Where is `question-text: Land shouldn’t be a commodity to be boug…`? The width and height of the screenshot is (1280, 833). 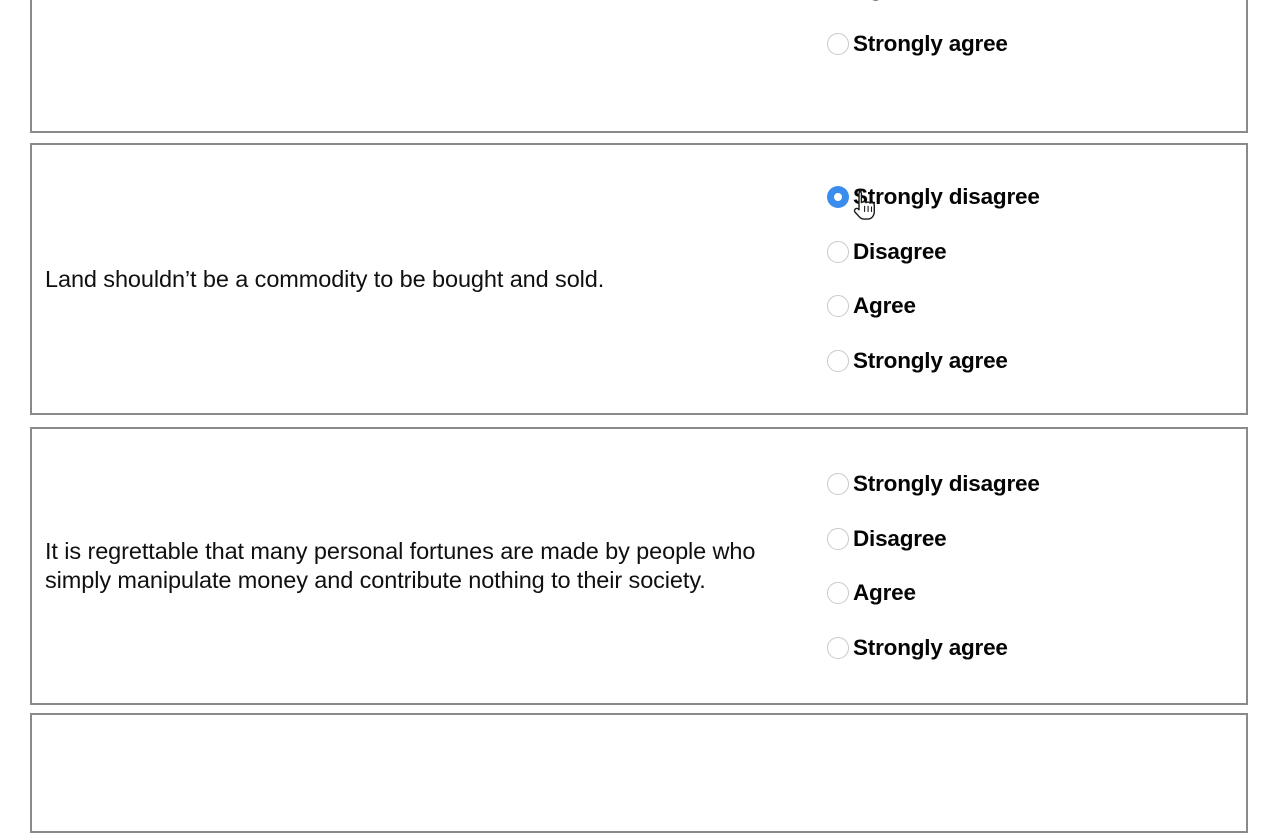 question-text: Land shouldn’t be a commodity to be boug… is located at coordinates (429, 279).